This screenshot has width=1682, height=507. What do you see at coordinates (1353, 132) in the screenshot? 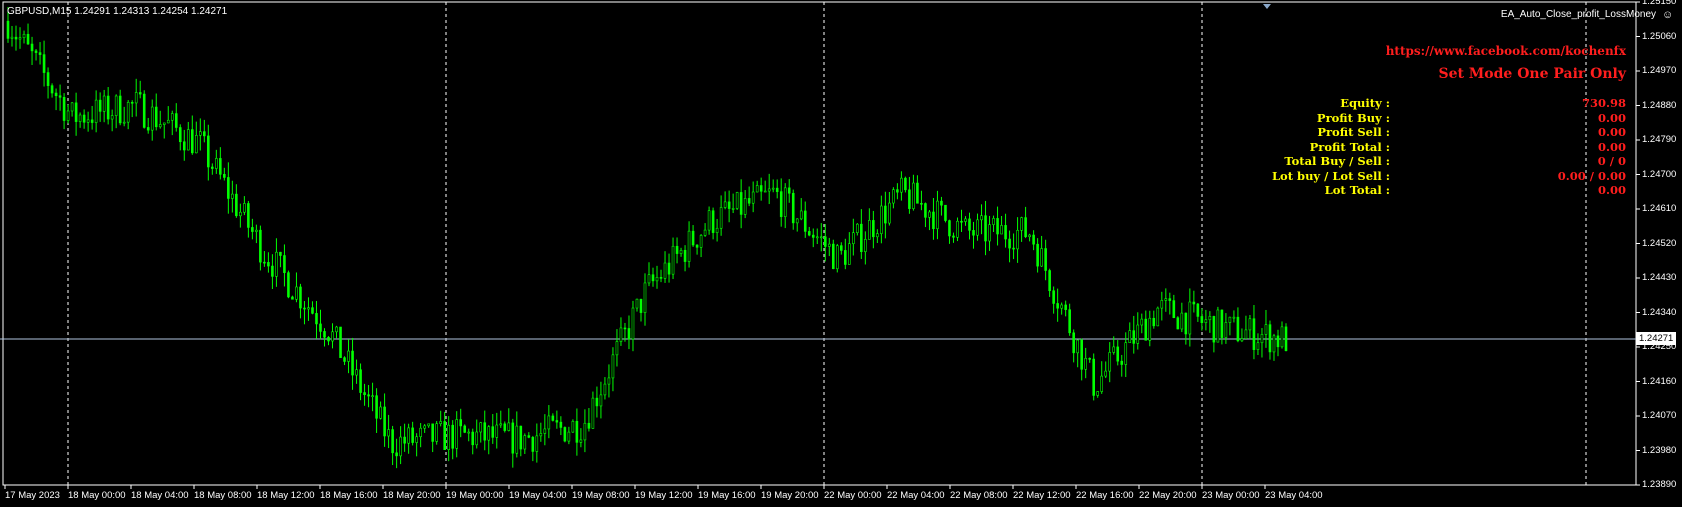
I see `stats-label: Profit Sell :` at bounding box center [1353, 132].